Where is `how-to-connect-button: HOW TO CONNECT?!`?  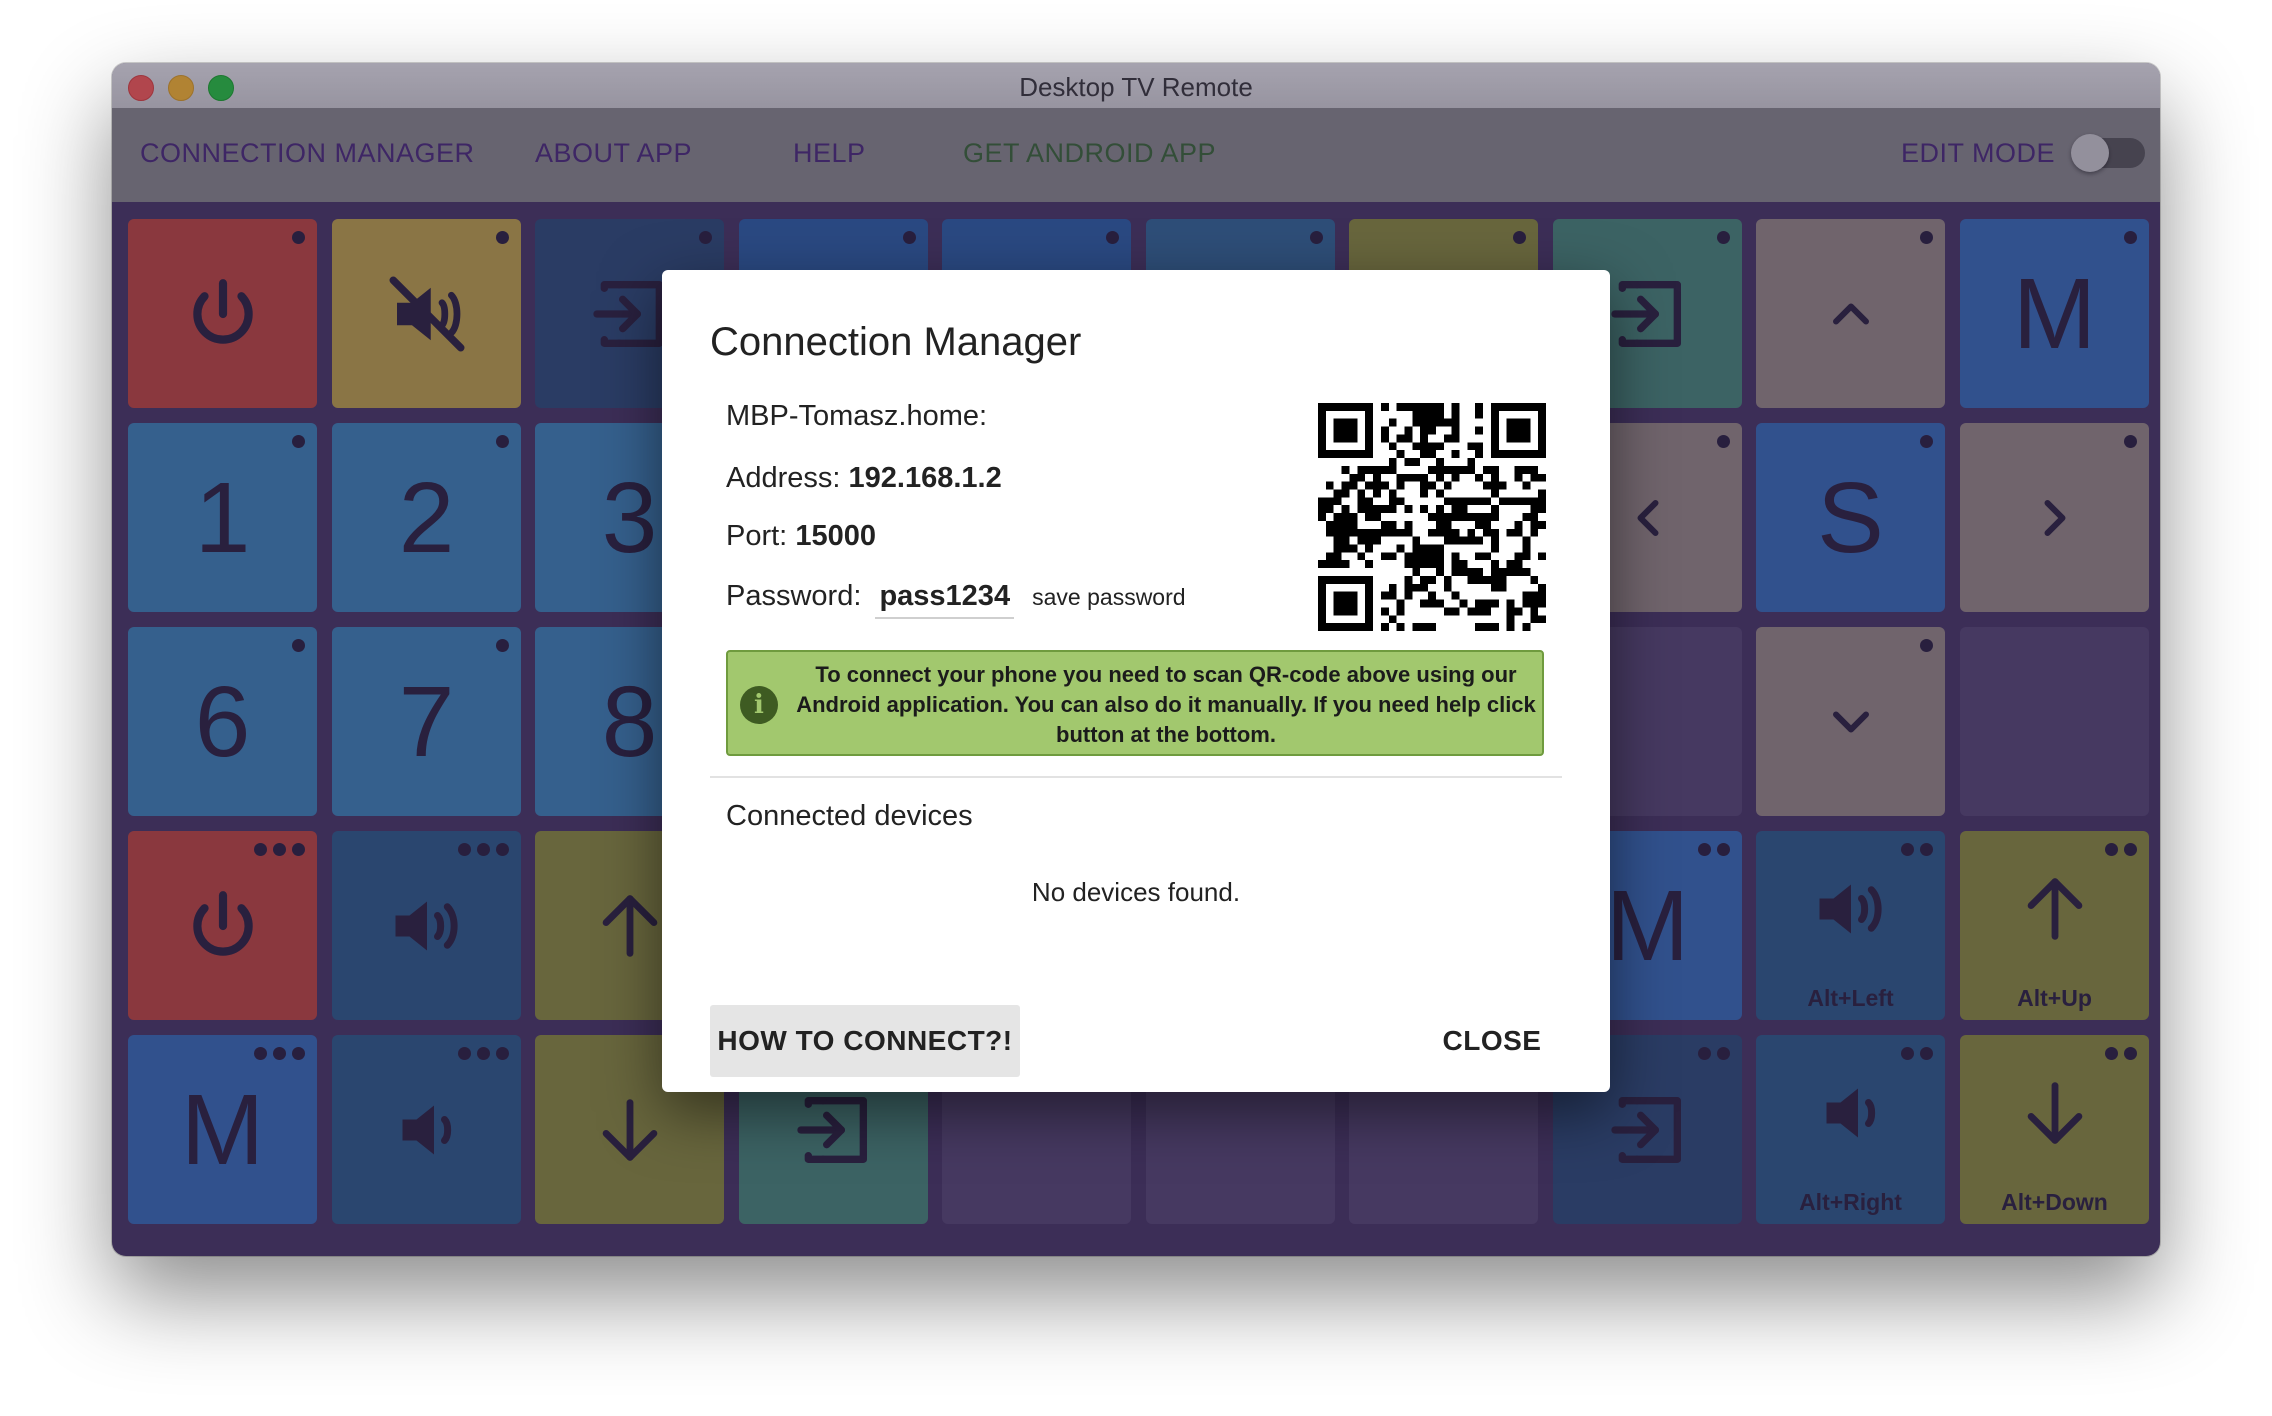 how-to-connect-button: HOW TO CONNECT?! is located at coordinates (865, 1041).